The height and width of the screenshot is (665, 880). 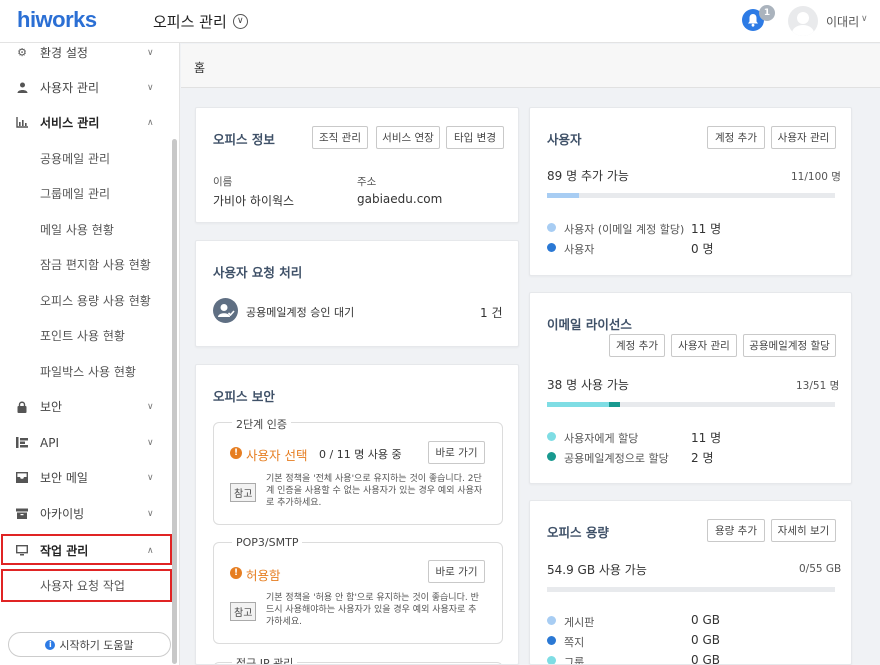 I want to click on info-icon: i, so click(x=50, y=644).